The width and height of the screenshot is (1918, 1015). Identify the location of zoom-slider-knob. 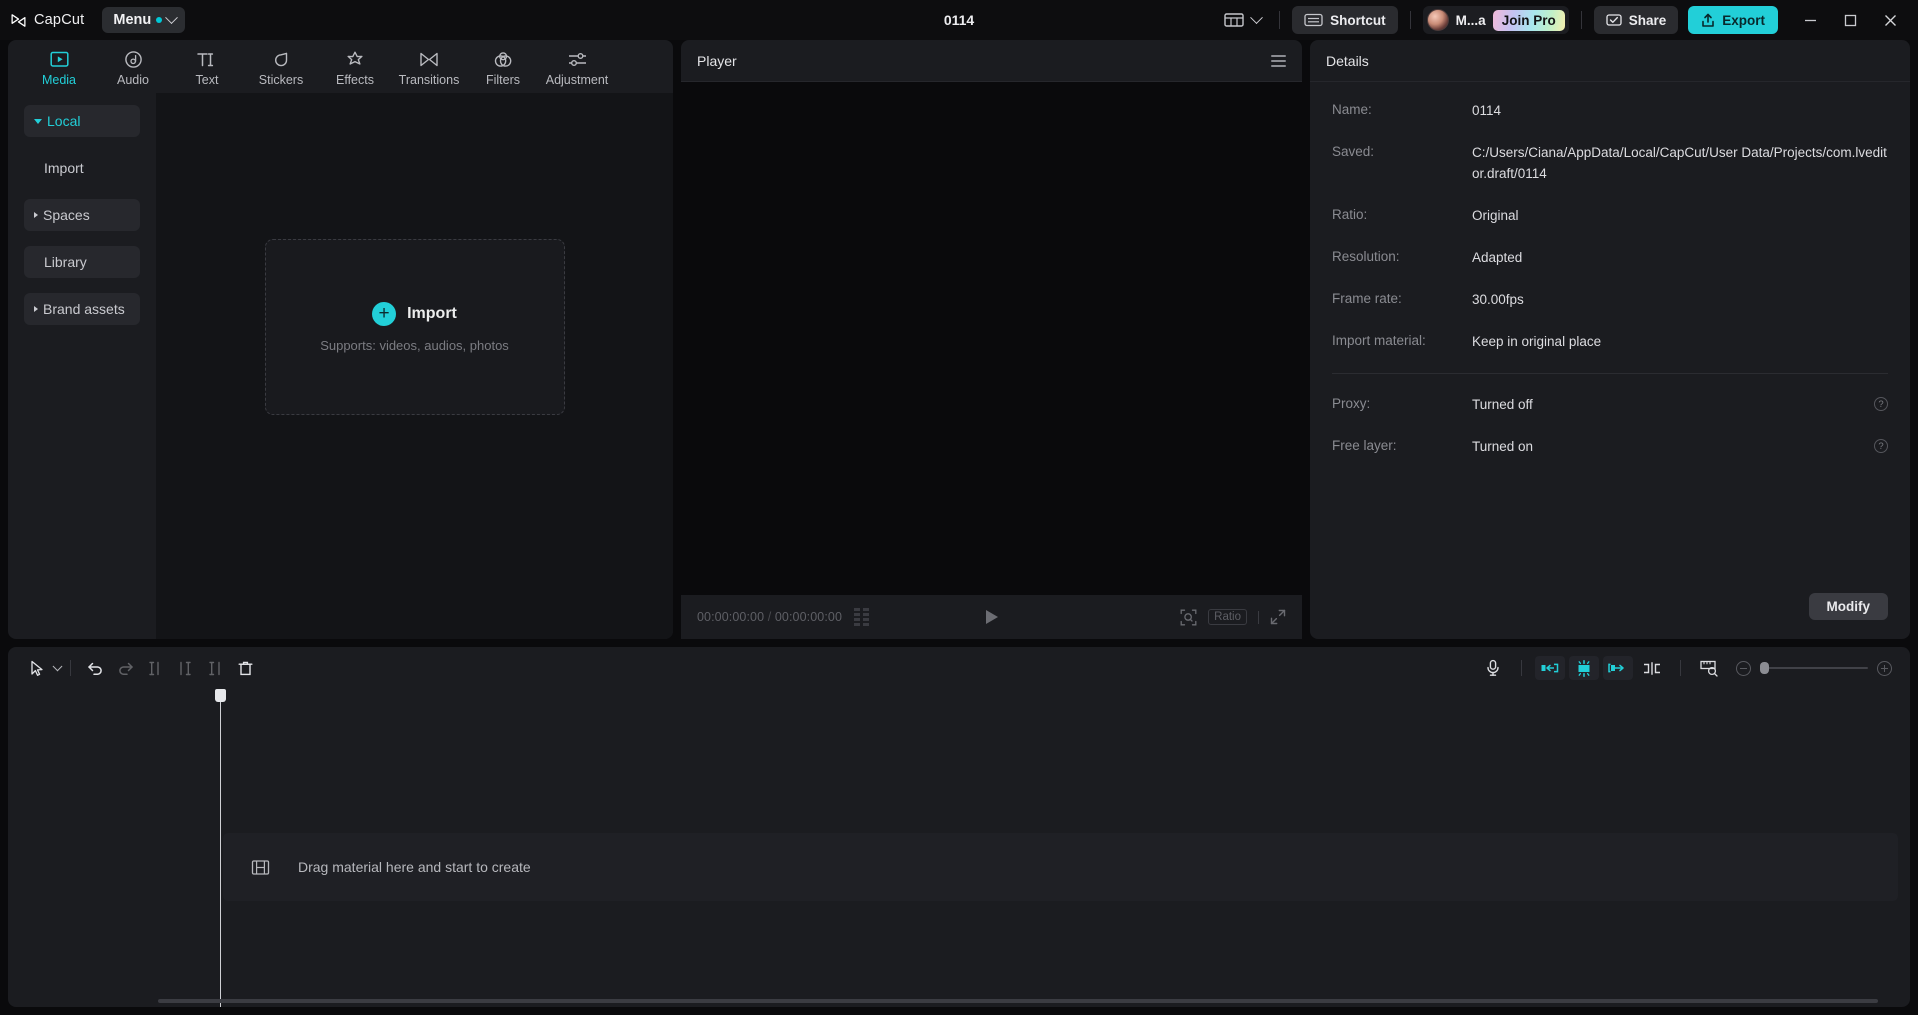
(1764, 668).